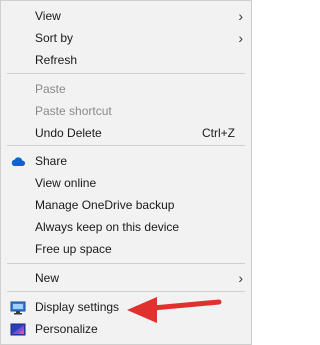 This screenshot has width=320, height=345. Describe the element at coordinates (18, 329) in the screenshot. I see `personalize-icon` at that location.